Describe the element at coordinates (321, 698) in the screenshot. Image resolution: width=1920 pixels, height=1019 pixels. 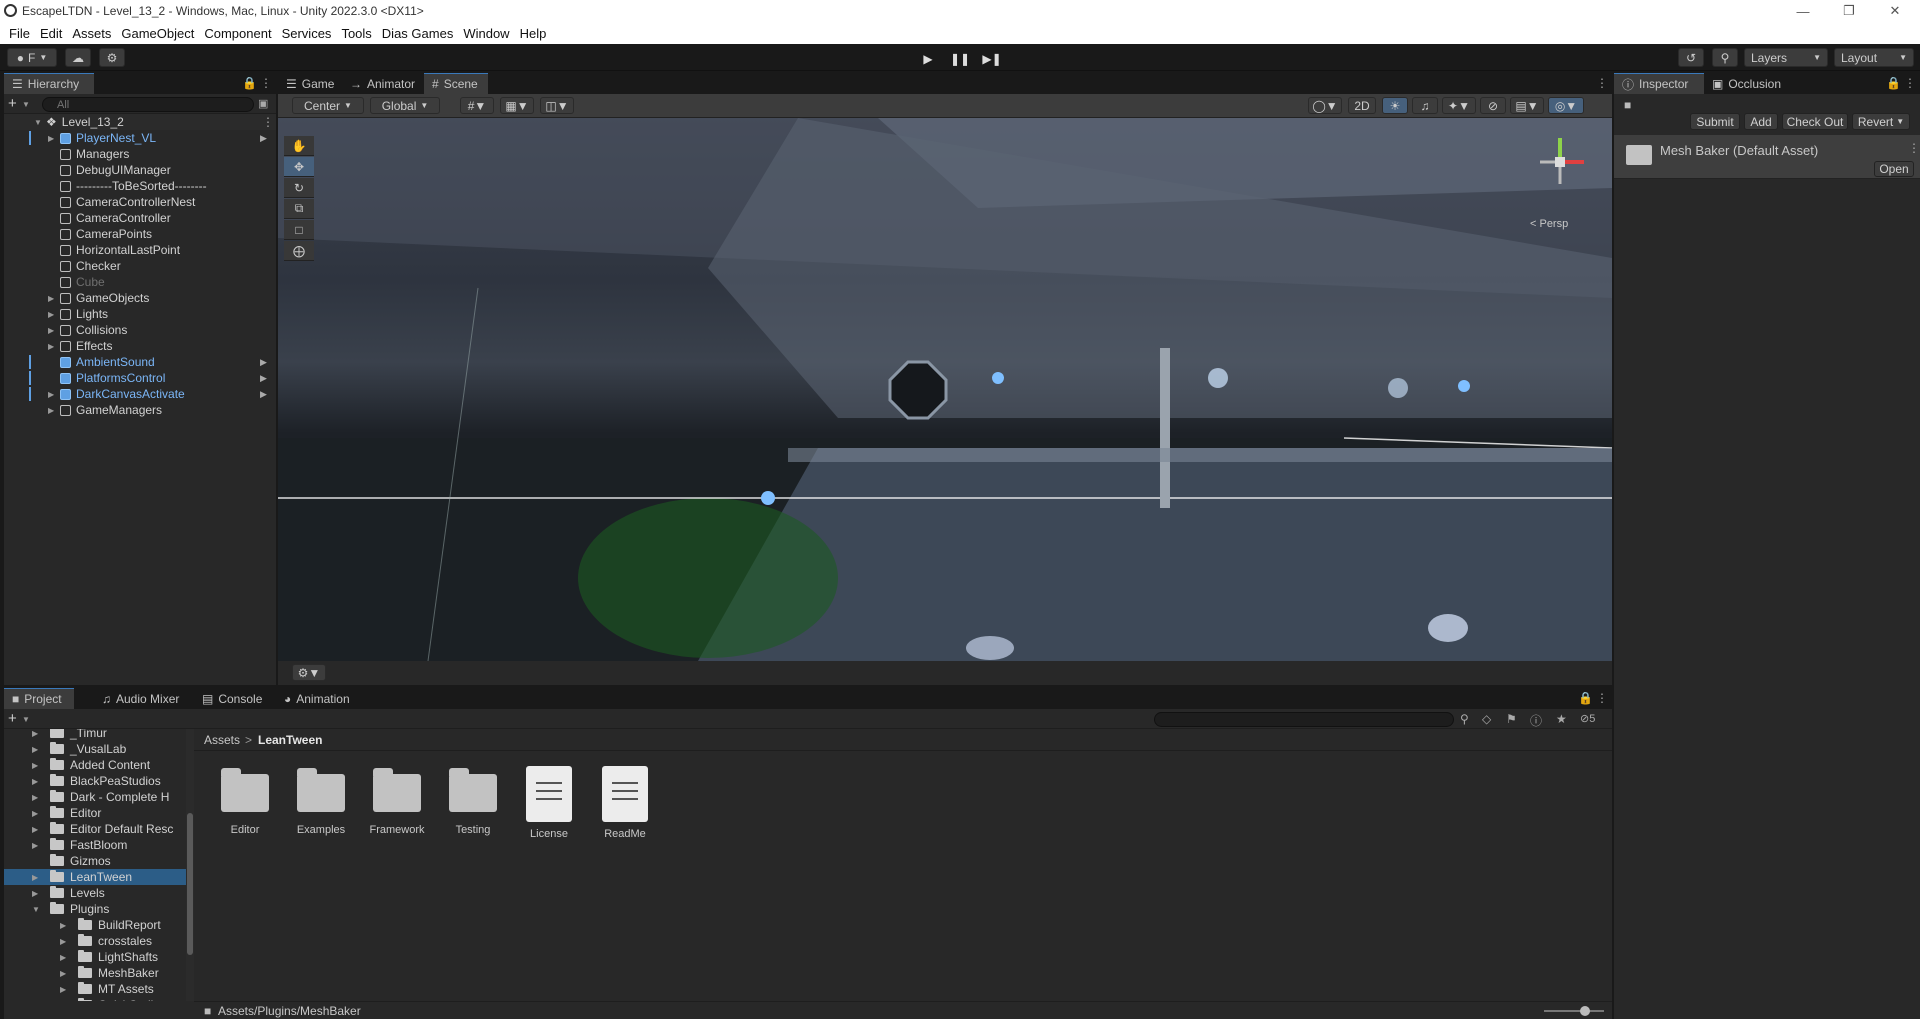
I see `tab-animation: ◕ Animation` at that location.